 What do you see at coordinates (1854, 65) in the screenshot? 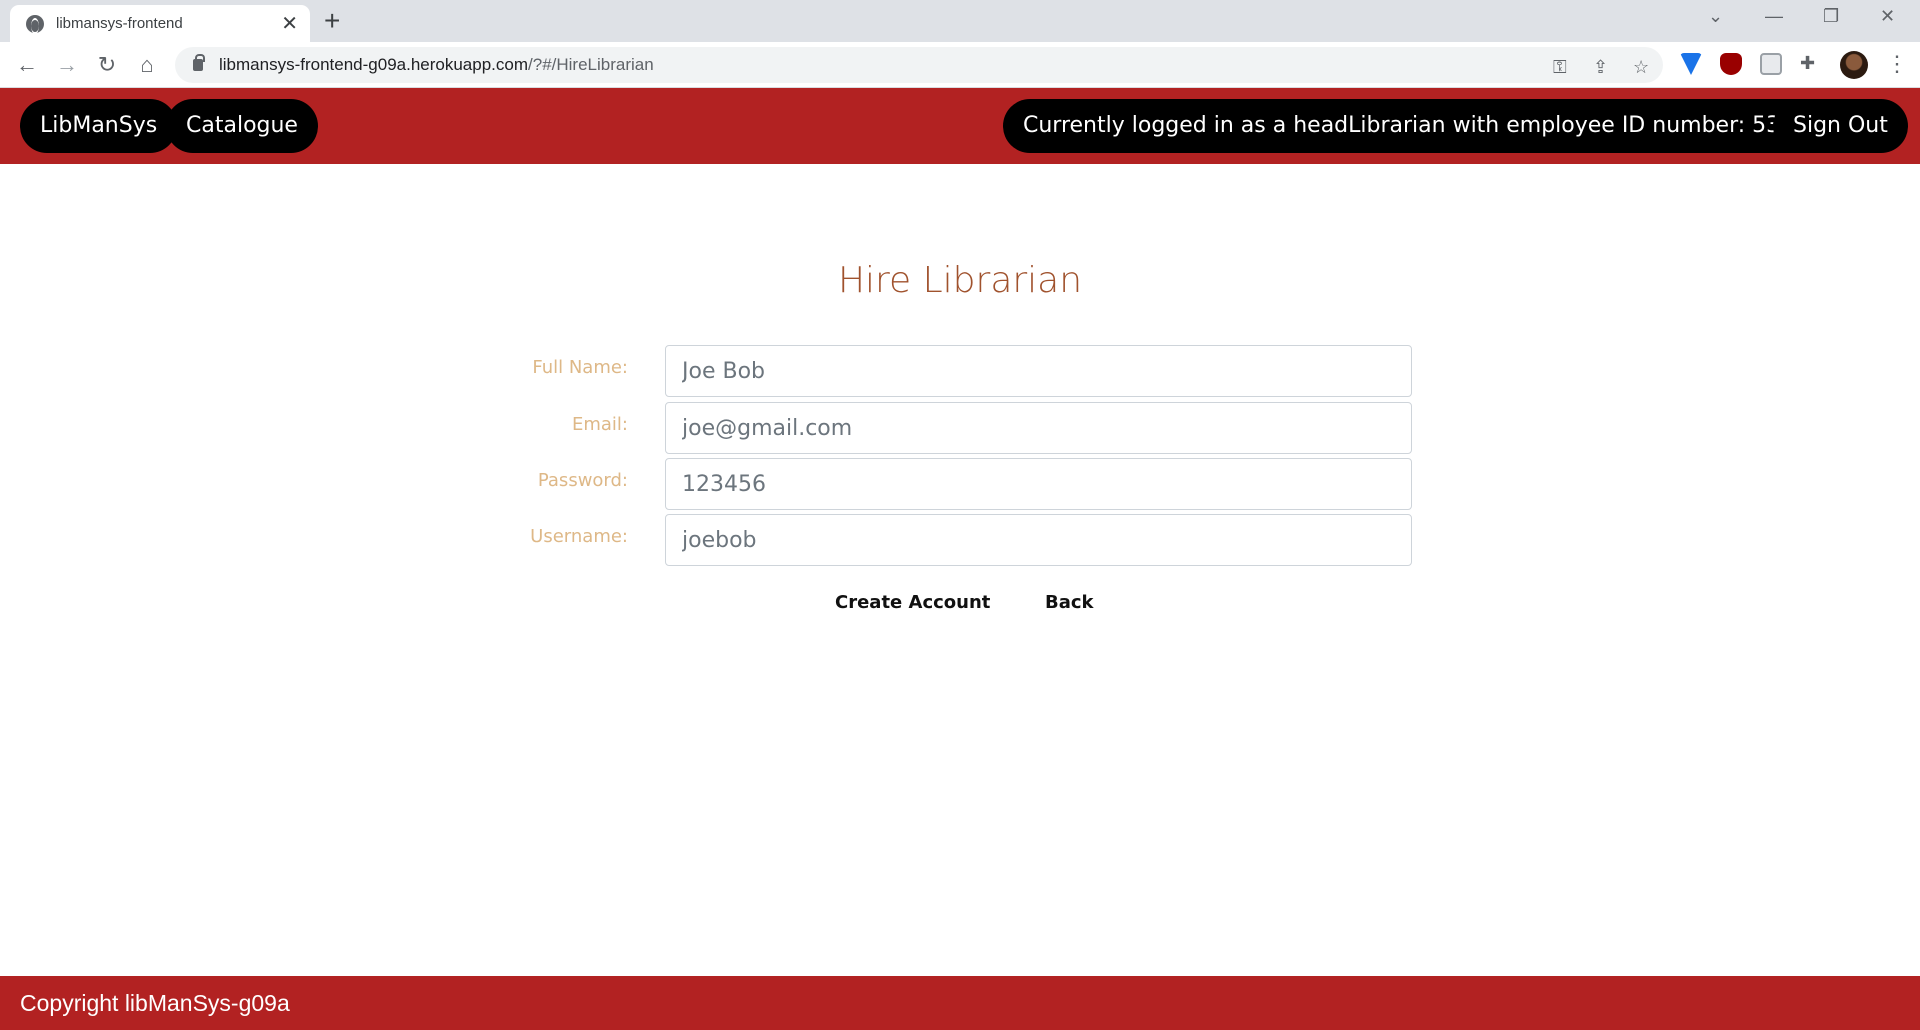
I see `profile-avatar` at bounding box center [1854, 65].